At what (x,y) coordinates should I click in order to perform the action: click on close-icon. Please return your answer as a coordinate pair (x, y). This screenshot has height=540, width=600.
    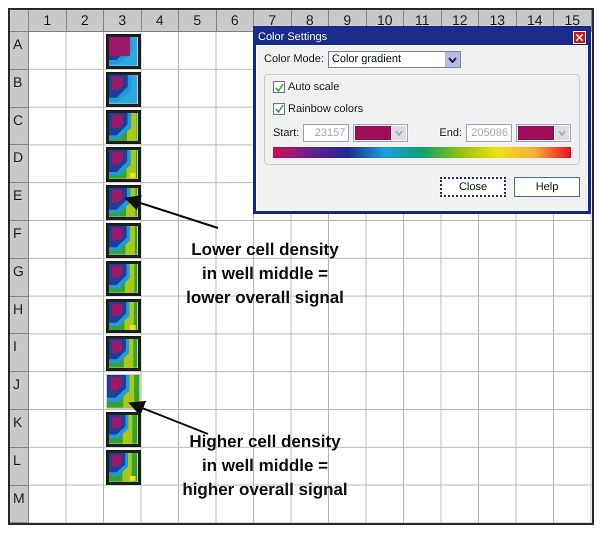
    Looking at the image, I should click on (579, 37).